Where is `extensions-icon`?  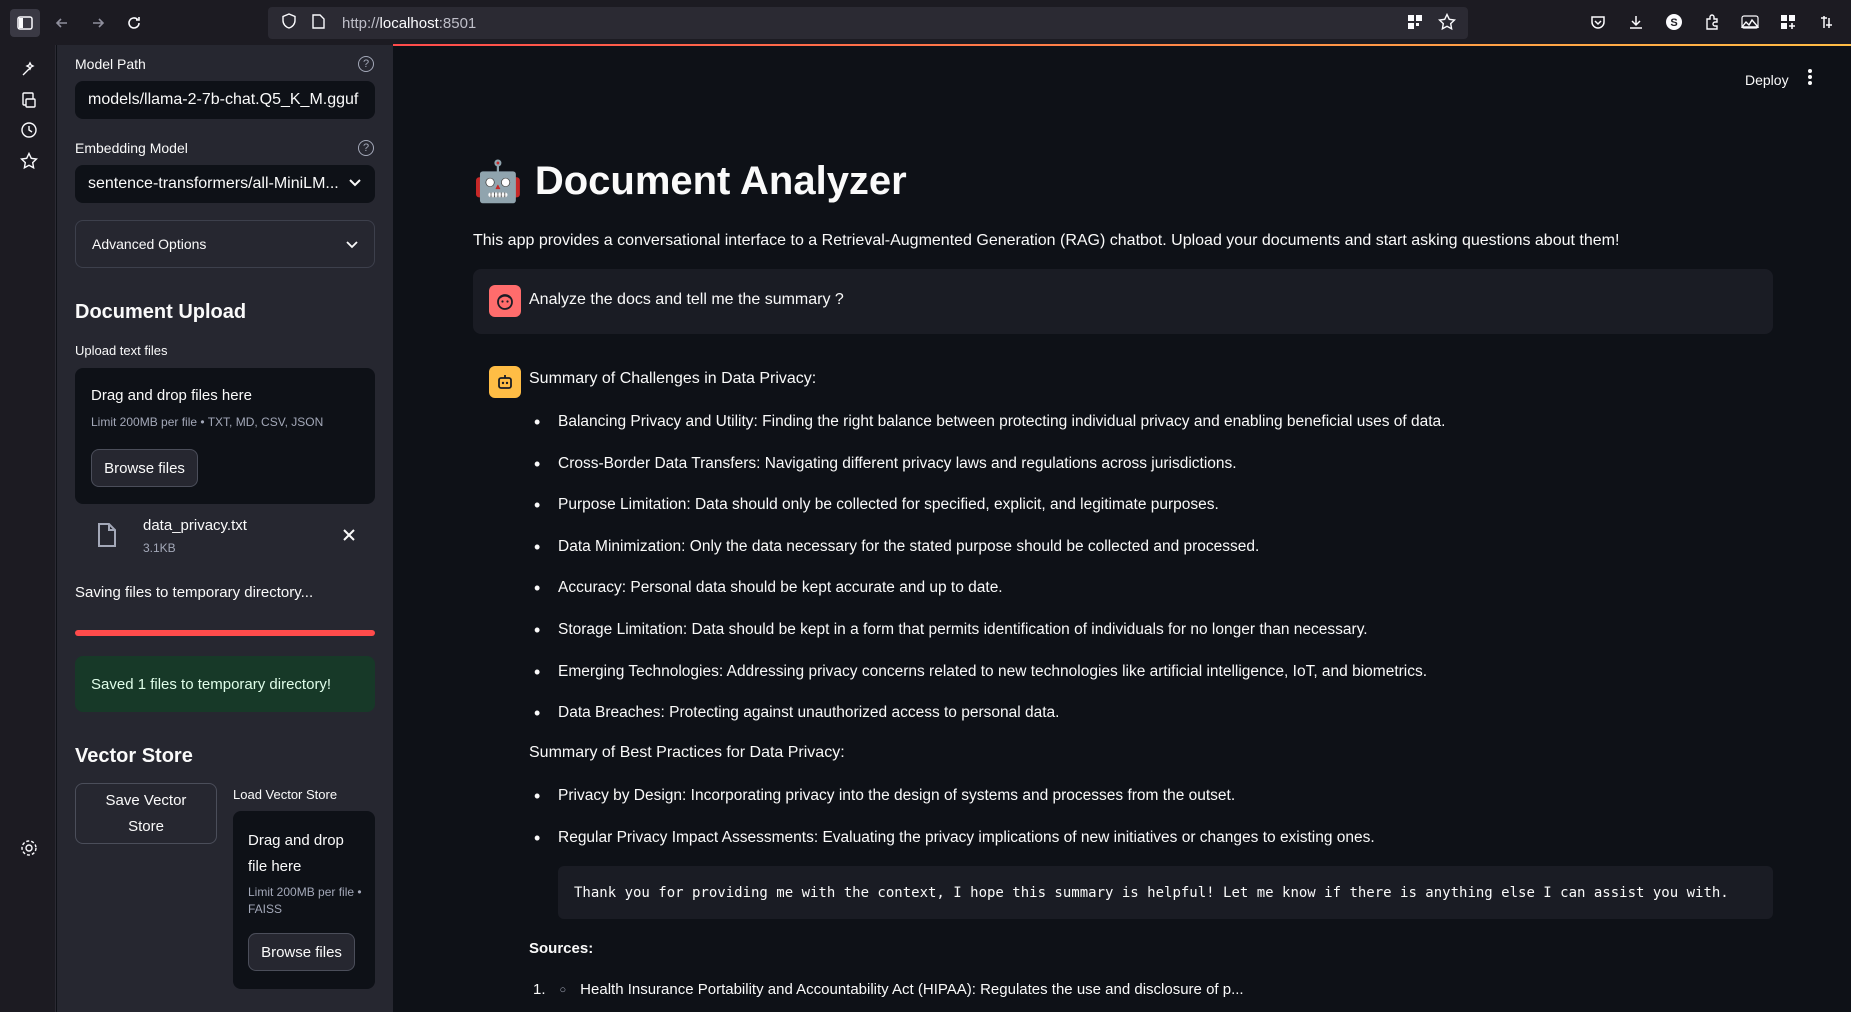 extensions-icon is located at coordinates (1712, 22).